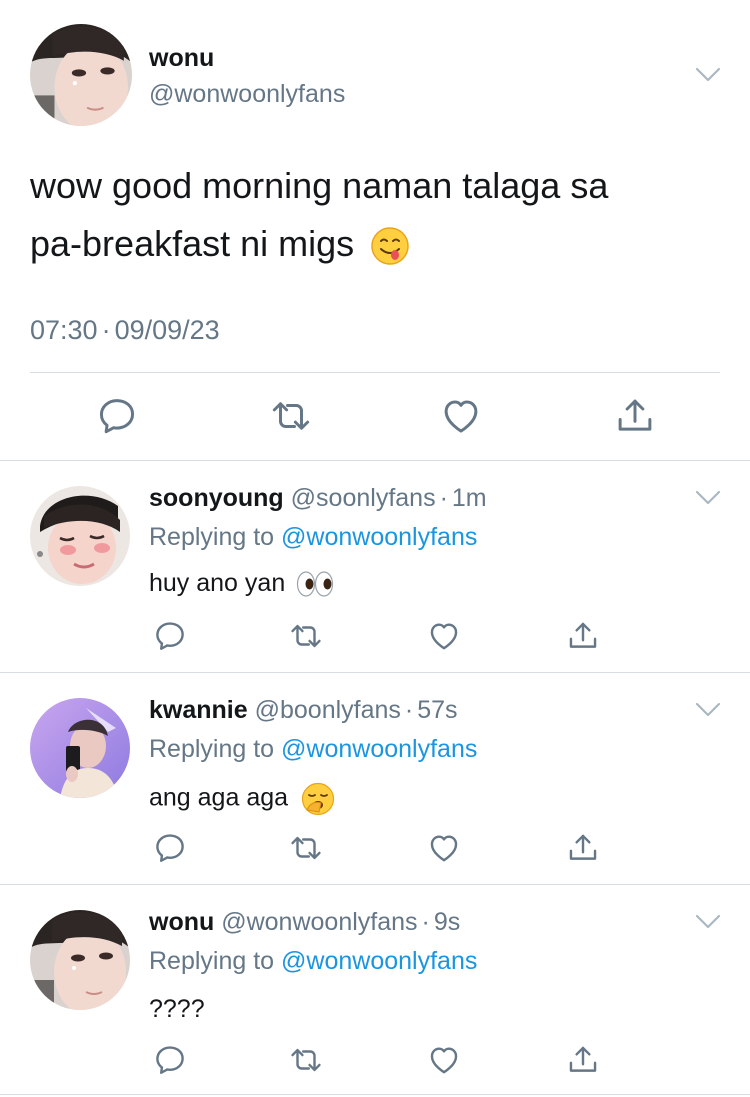 Image resolution: width=750 pixels, height=1097 pixels. I want to click on author-name: soonyoung, so click(216, 498).